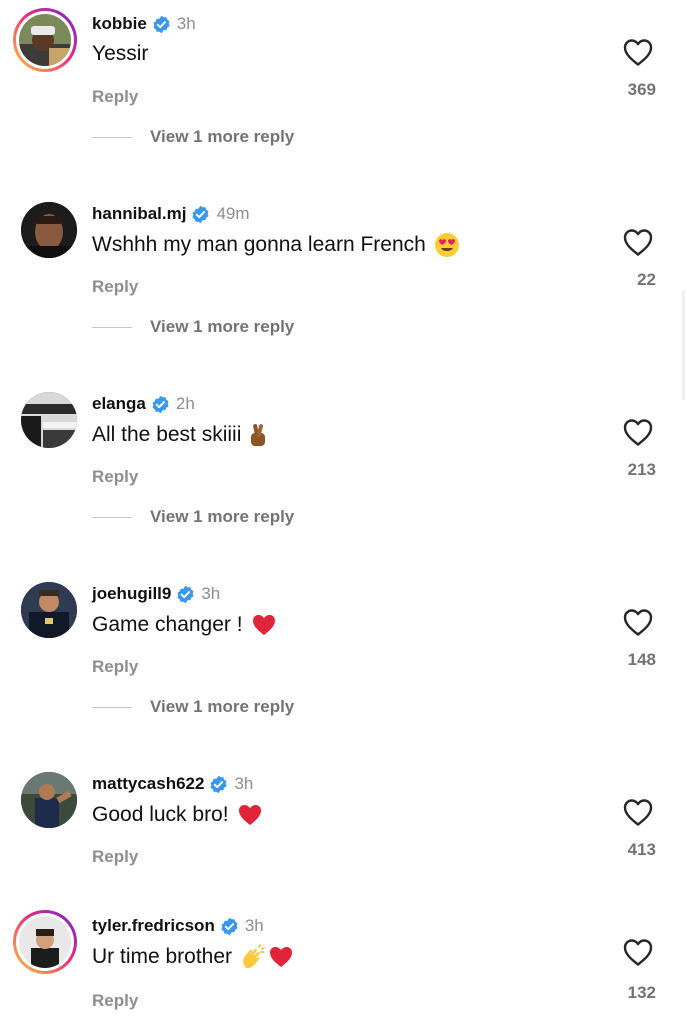 The image size is (687, 1024). What do you see at coordinates (253, 957) in the screenshot?
I see `clapping-hands-emoji-icon` at bounding box center [253, 957].